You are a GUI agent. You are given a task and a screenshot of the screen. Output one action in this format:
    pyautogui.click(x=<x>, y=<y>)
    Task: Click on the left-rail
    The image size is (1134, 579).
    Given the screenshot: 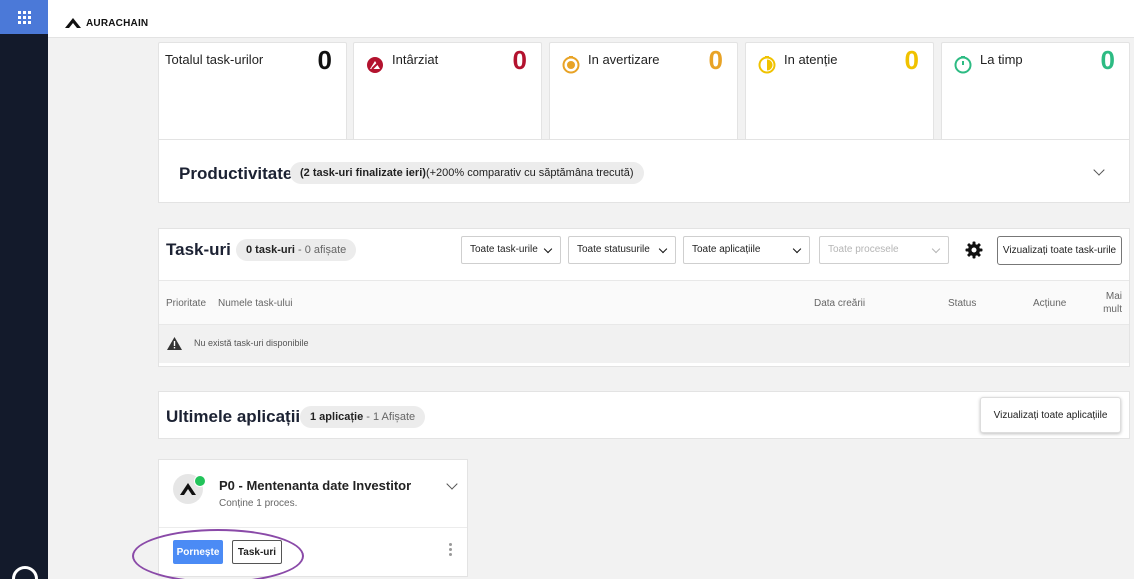 What is the action you would take?
    pyautogui.click(x=24, y=289)
    